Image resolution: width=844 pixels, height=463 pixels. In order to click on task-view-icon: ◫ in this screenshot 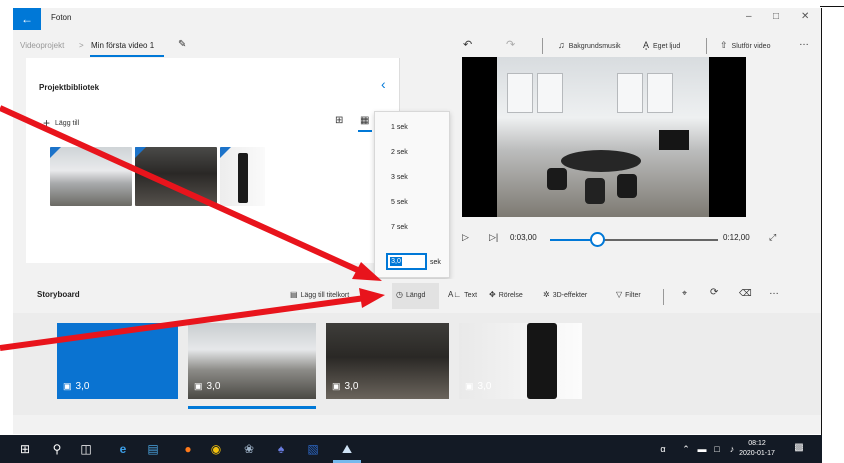, I will do `click(86, 449)`.